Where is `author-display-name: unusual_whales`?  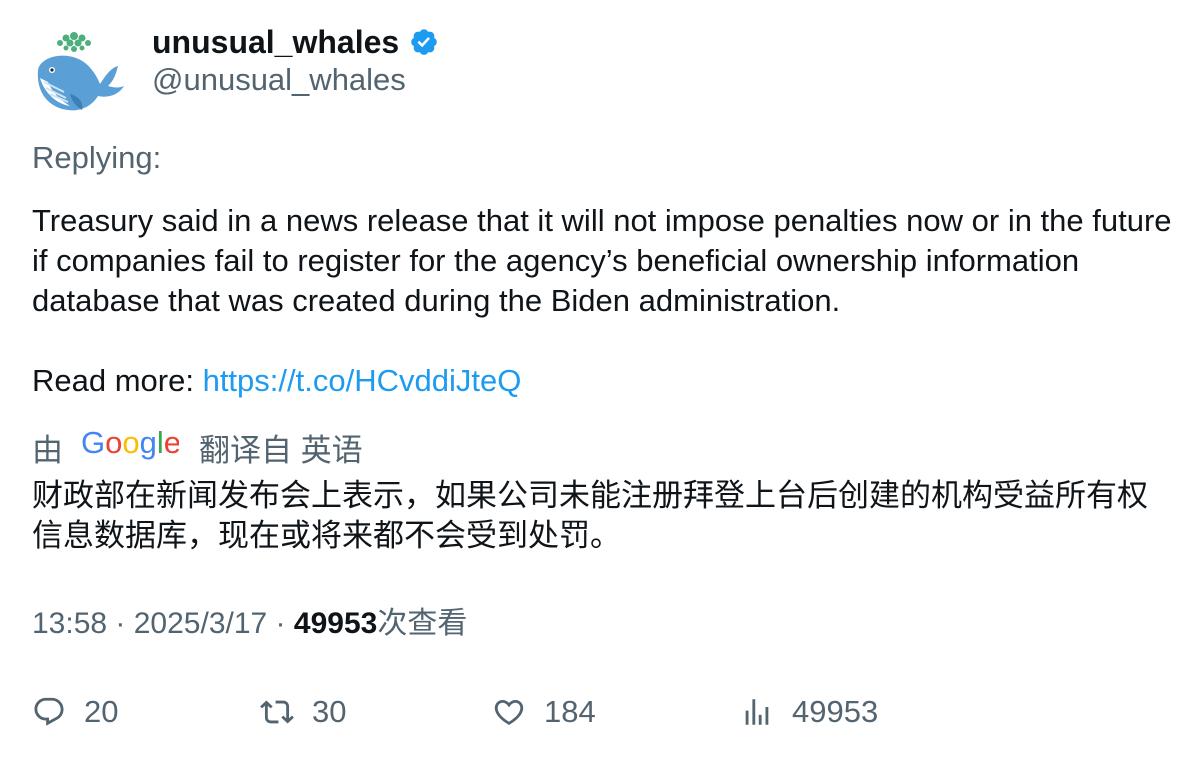
author-display-name: unusual_whales is located at coordinates (275, 42).